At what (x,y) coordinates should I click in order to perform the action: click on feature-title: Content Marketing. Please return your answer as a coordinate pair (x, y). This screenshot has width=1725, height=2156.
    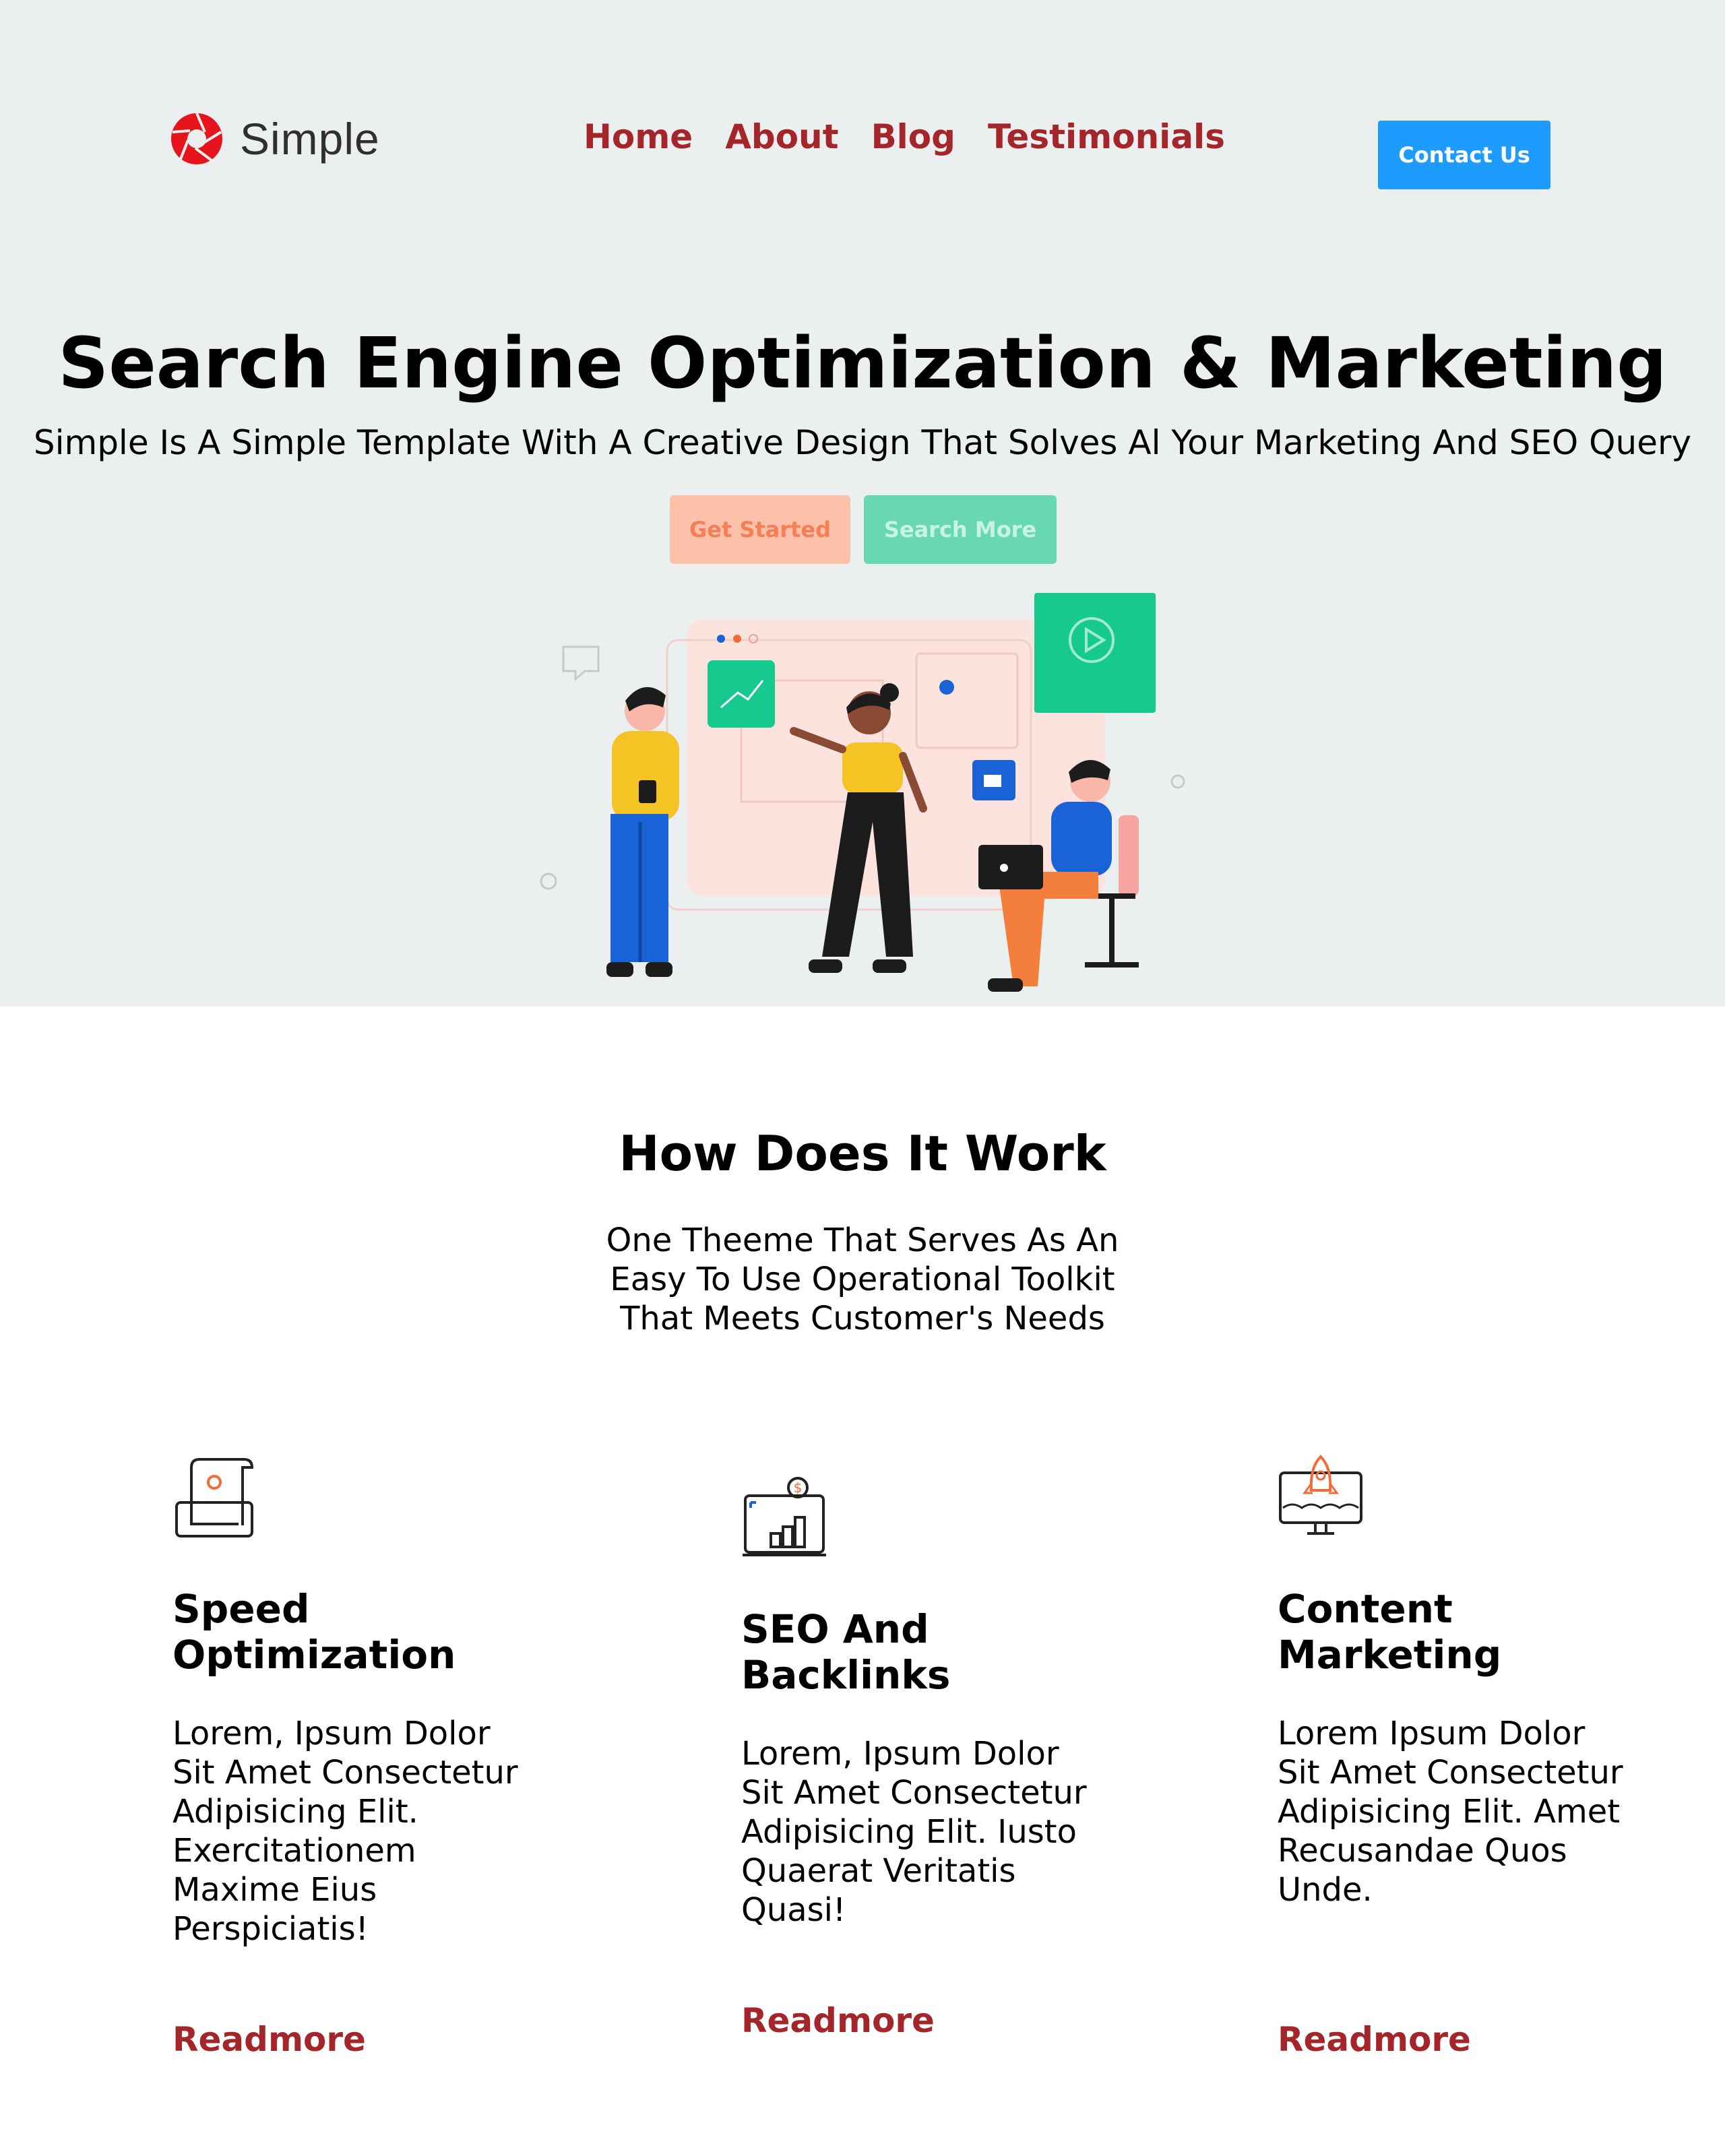
    Looking at the image, I should click on (1390, 1632).